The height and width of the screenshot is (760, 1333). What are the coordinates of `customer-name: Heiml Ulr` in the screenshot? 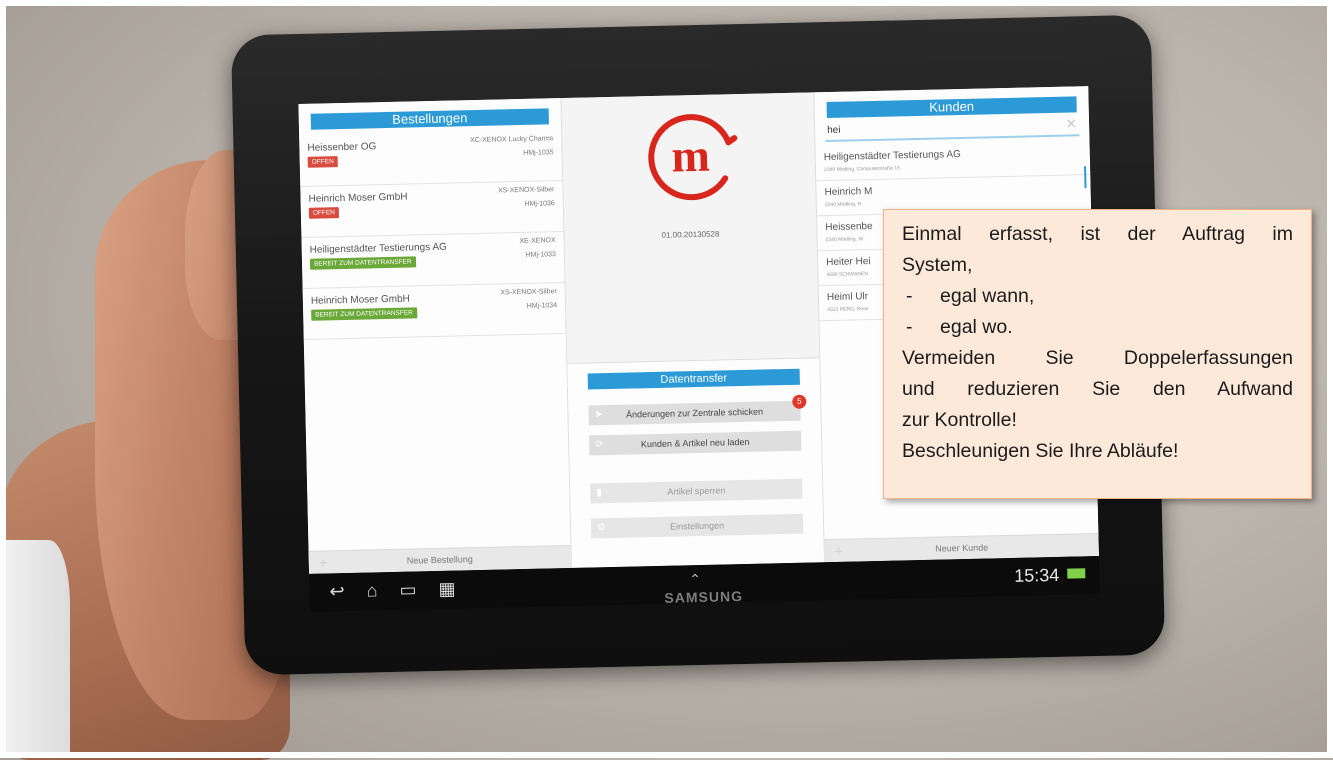 It's located at (847, 297).